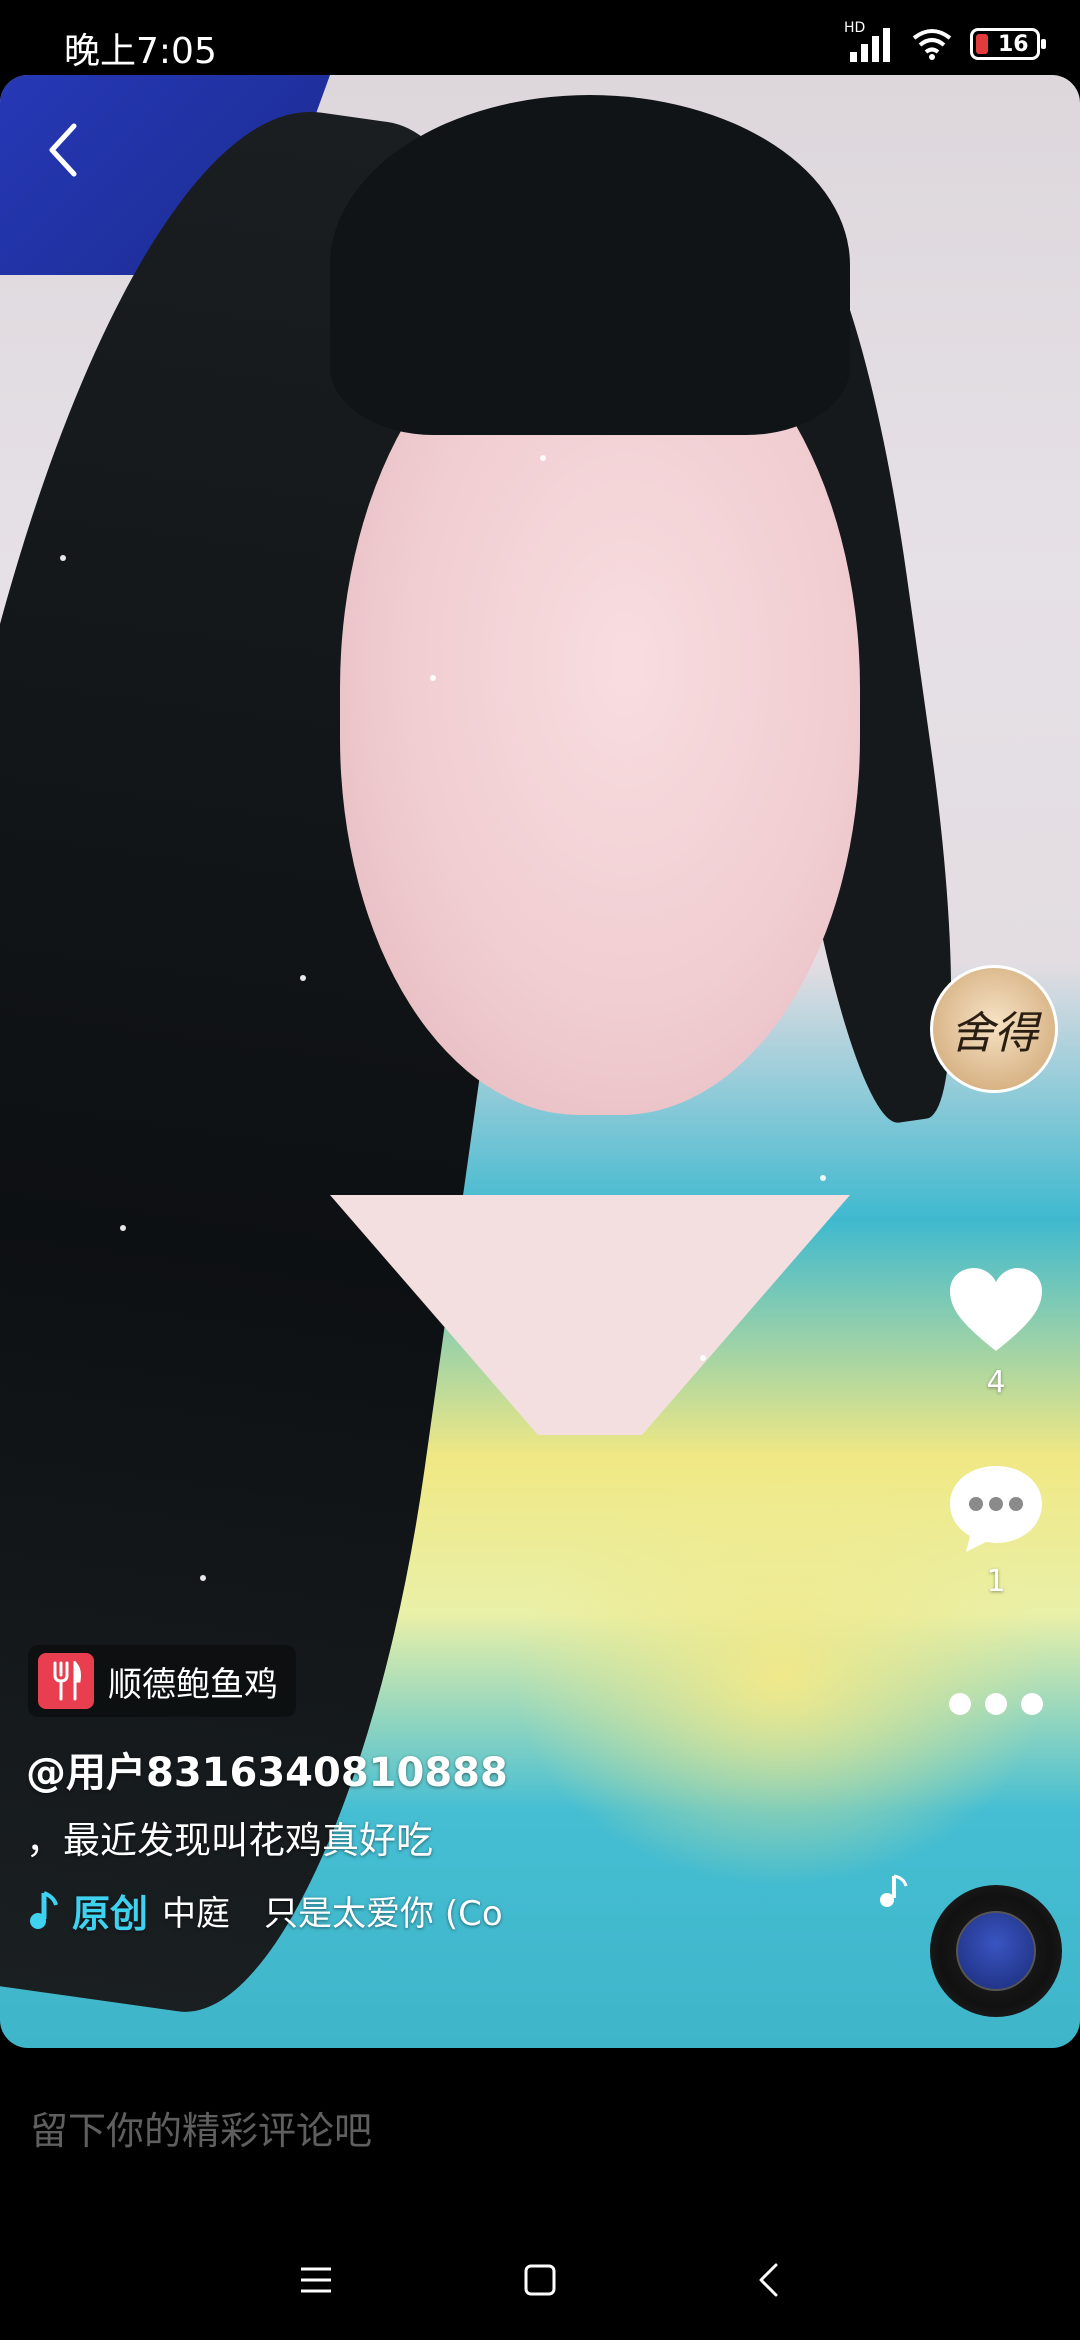  What do you see at coordinates (66, 1681) in the screenshot?
I see `restaurant-icon` at bounding box center [66, 1681].